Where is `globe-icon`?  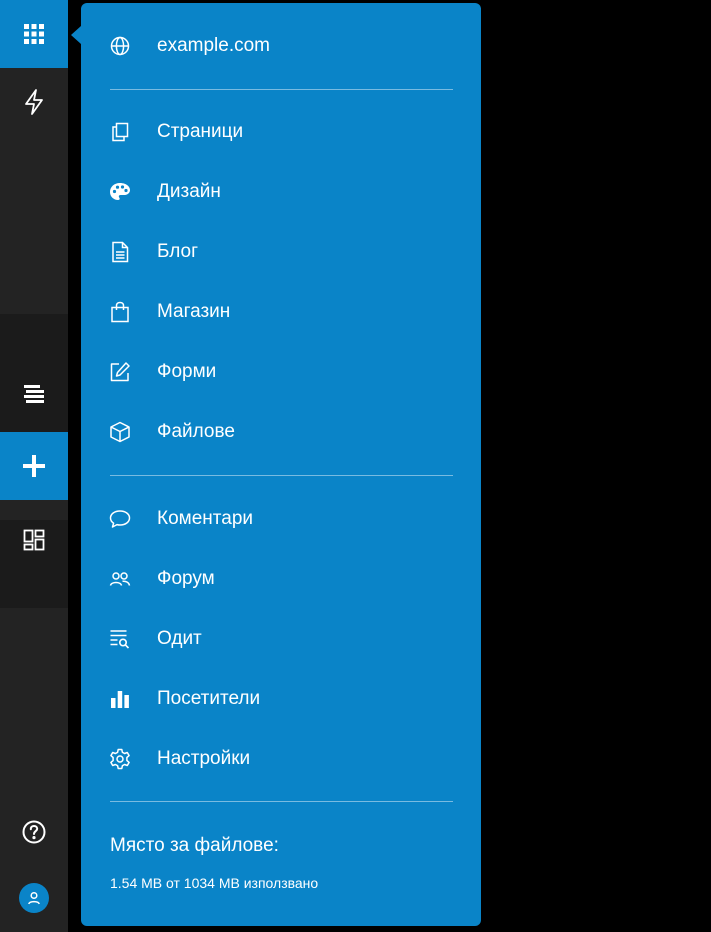 globe-icon is located at coordinates (120, 46).